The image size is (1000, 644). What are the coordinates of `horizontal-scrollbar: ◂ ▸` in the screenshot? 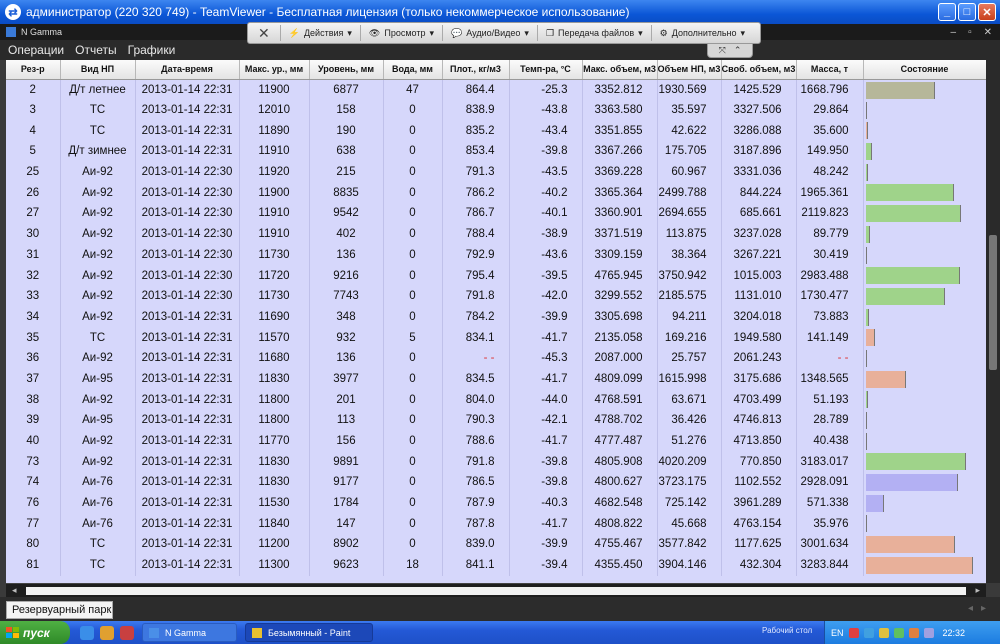 It's located at (496, 590).